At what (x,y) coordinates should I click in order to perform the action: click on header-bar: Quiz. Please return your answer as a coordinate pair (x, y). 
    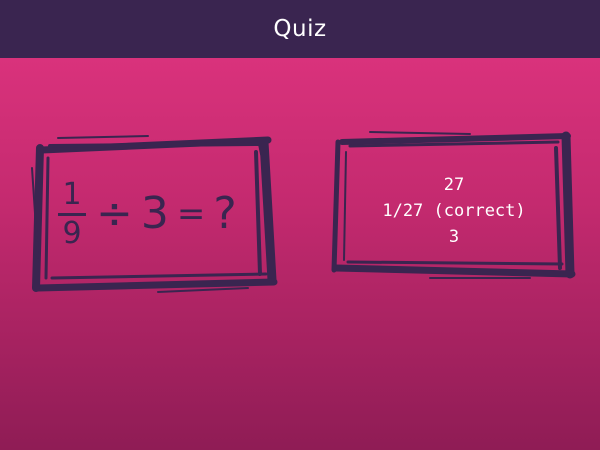
    Looking at the image, I should click on (300, 29).